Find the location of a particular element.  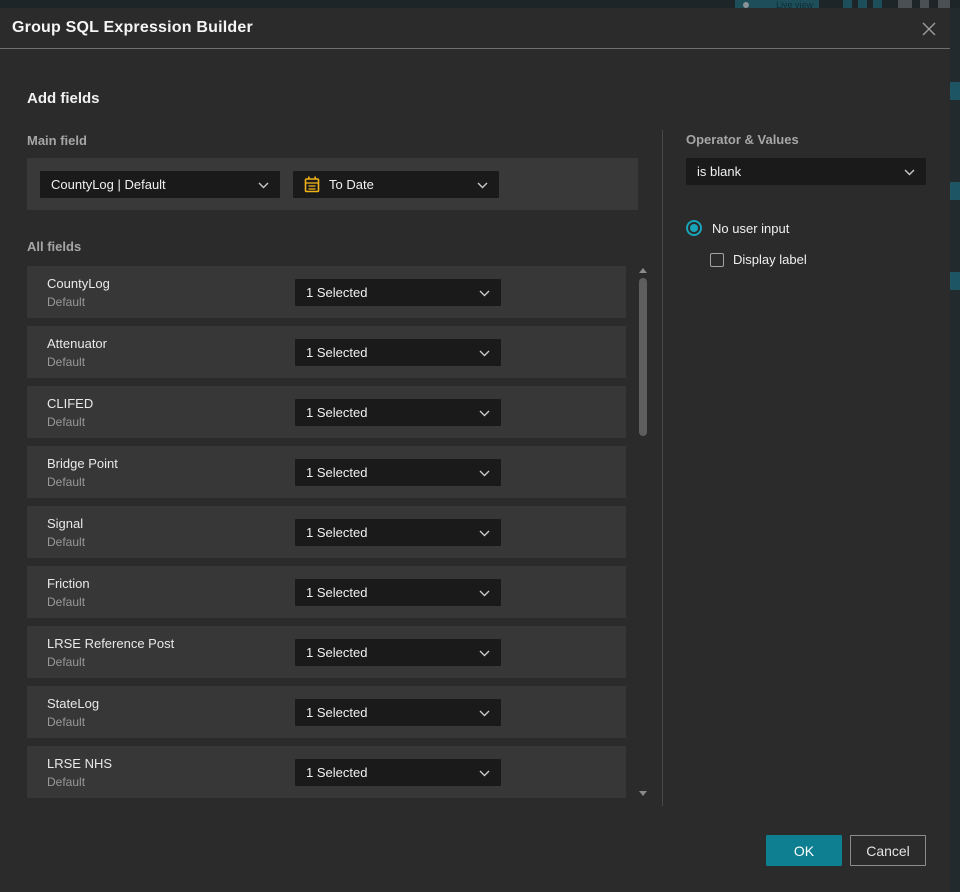

field-name: LRSE Reference Post is located at coordinates (111, 643).